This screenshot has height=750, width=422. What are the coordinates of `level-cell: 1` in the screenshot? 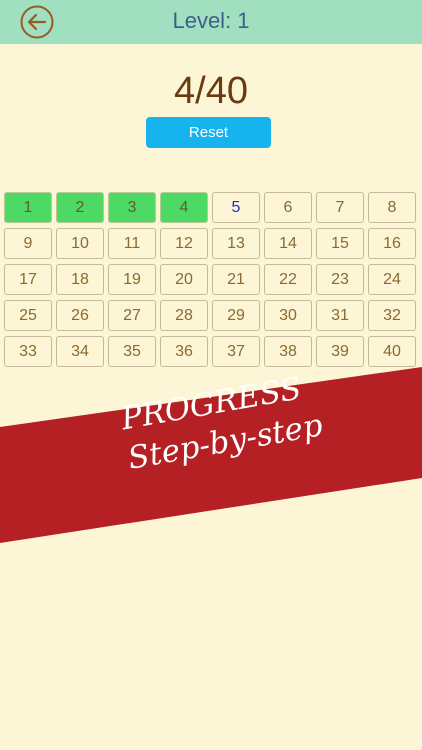 It's located at (28, 207).